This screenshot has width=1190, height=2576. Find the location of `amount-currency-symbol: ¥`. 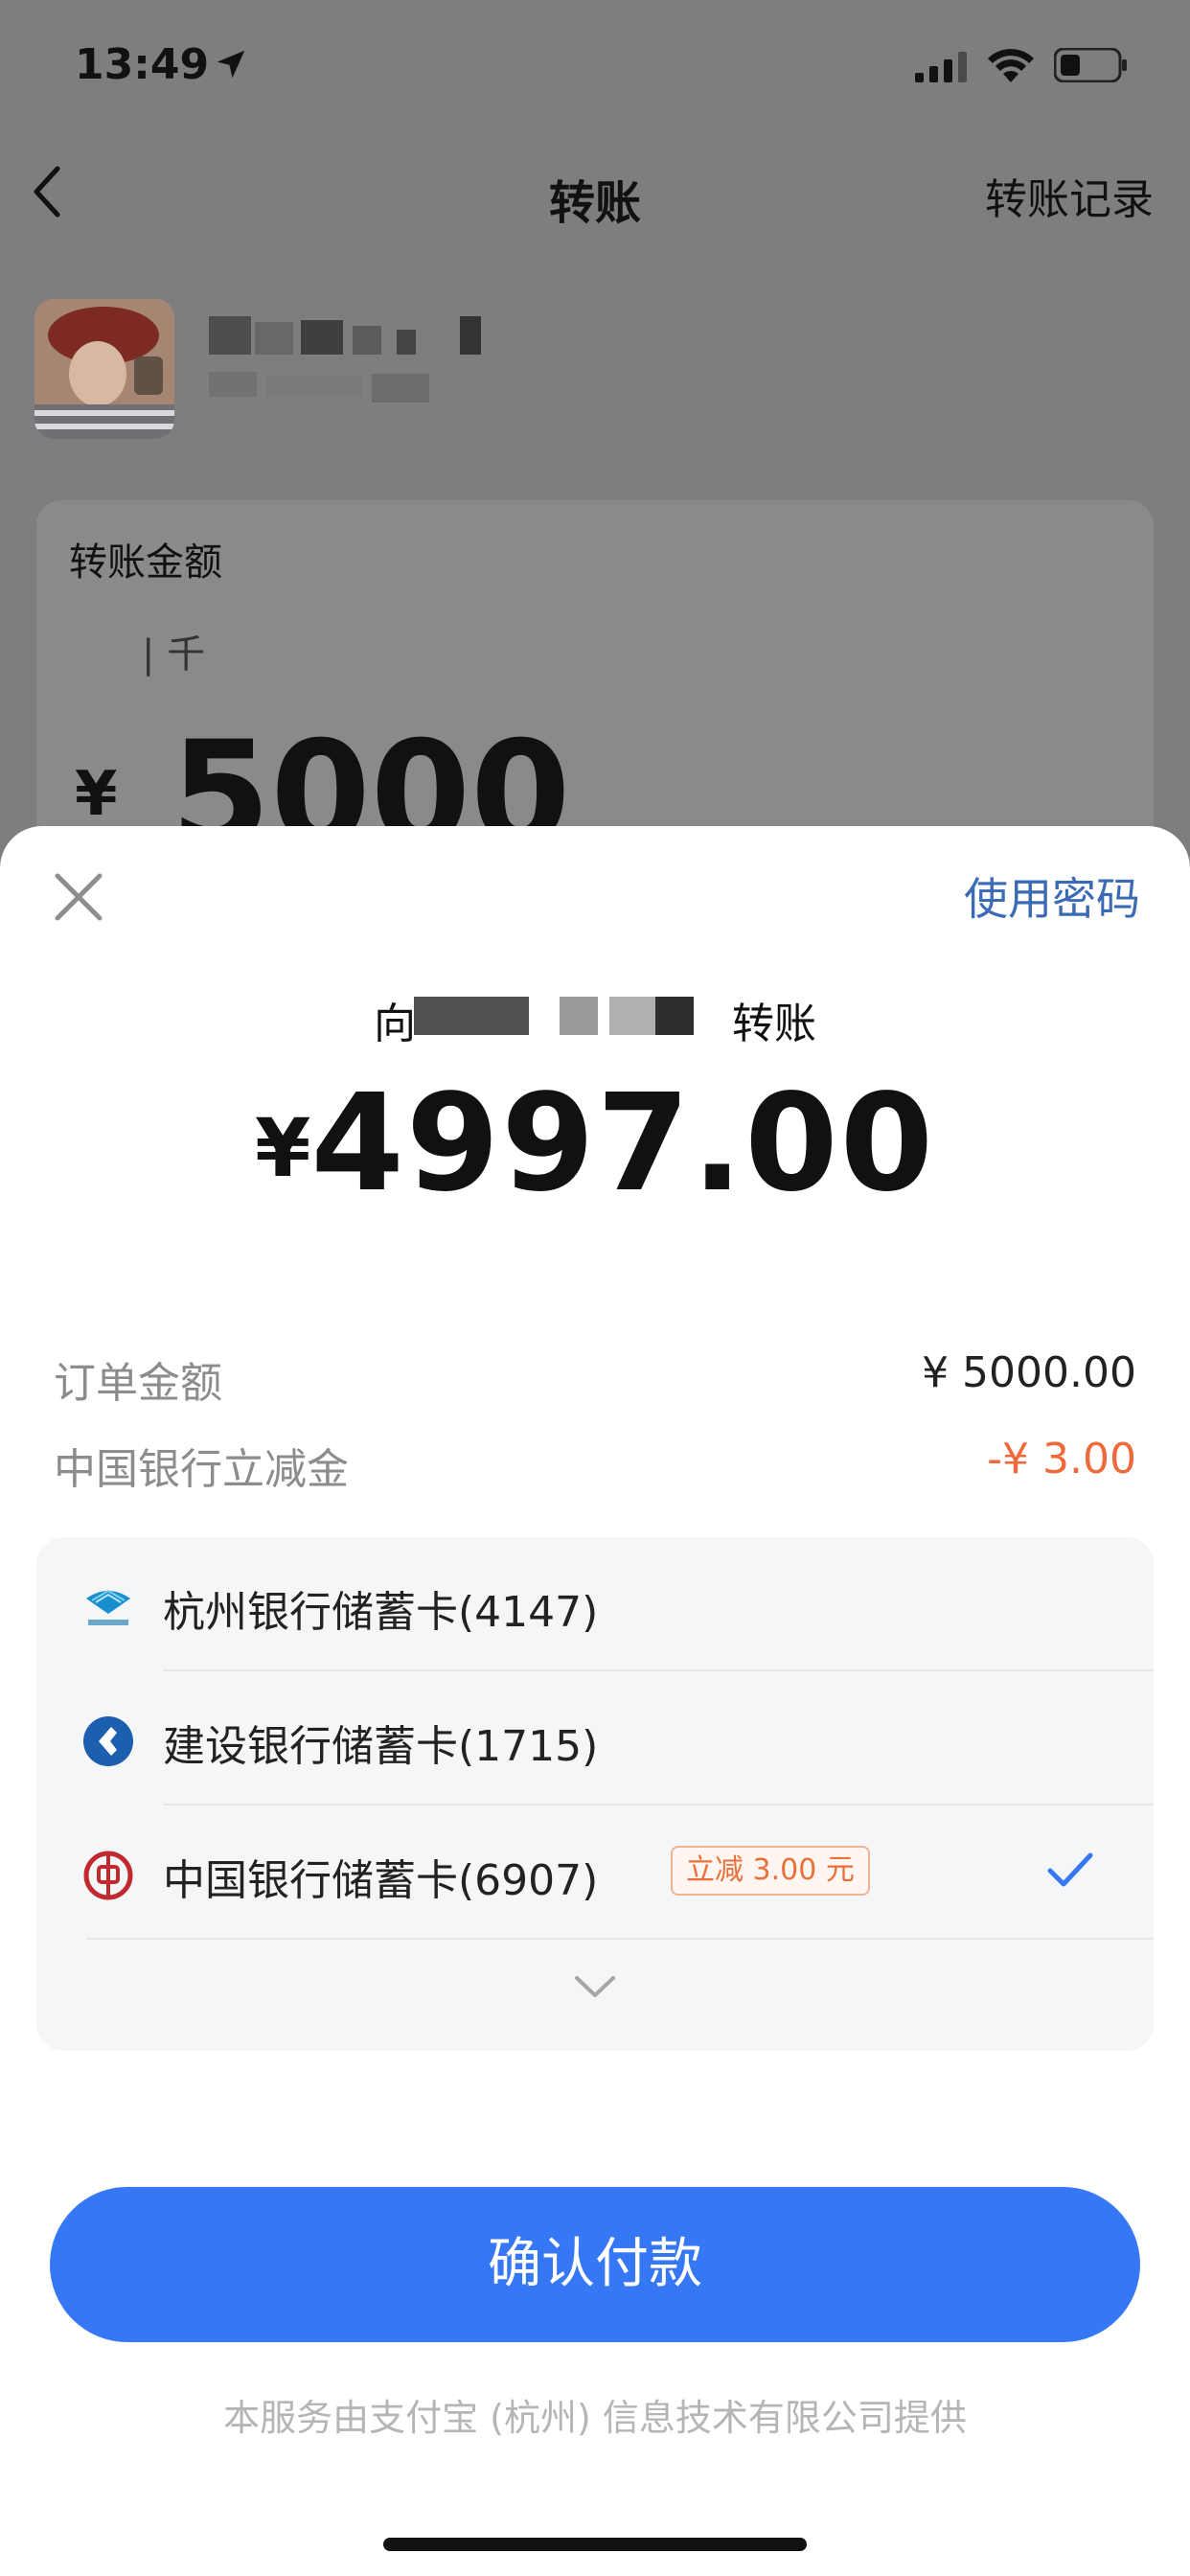

amount-currency-symbol: ¥ is located at coordinates (97, 794).